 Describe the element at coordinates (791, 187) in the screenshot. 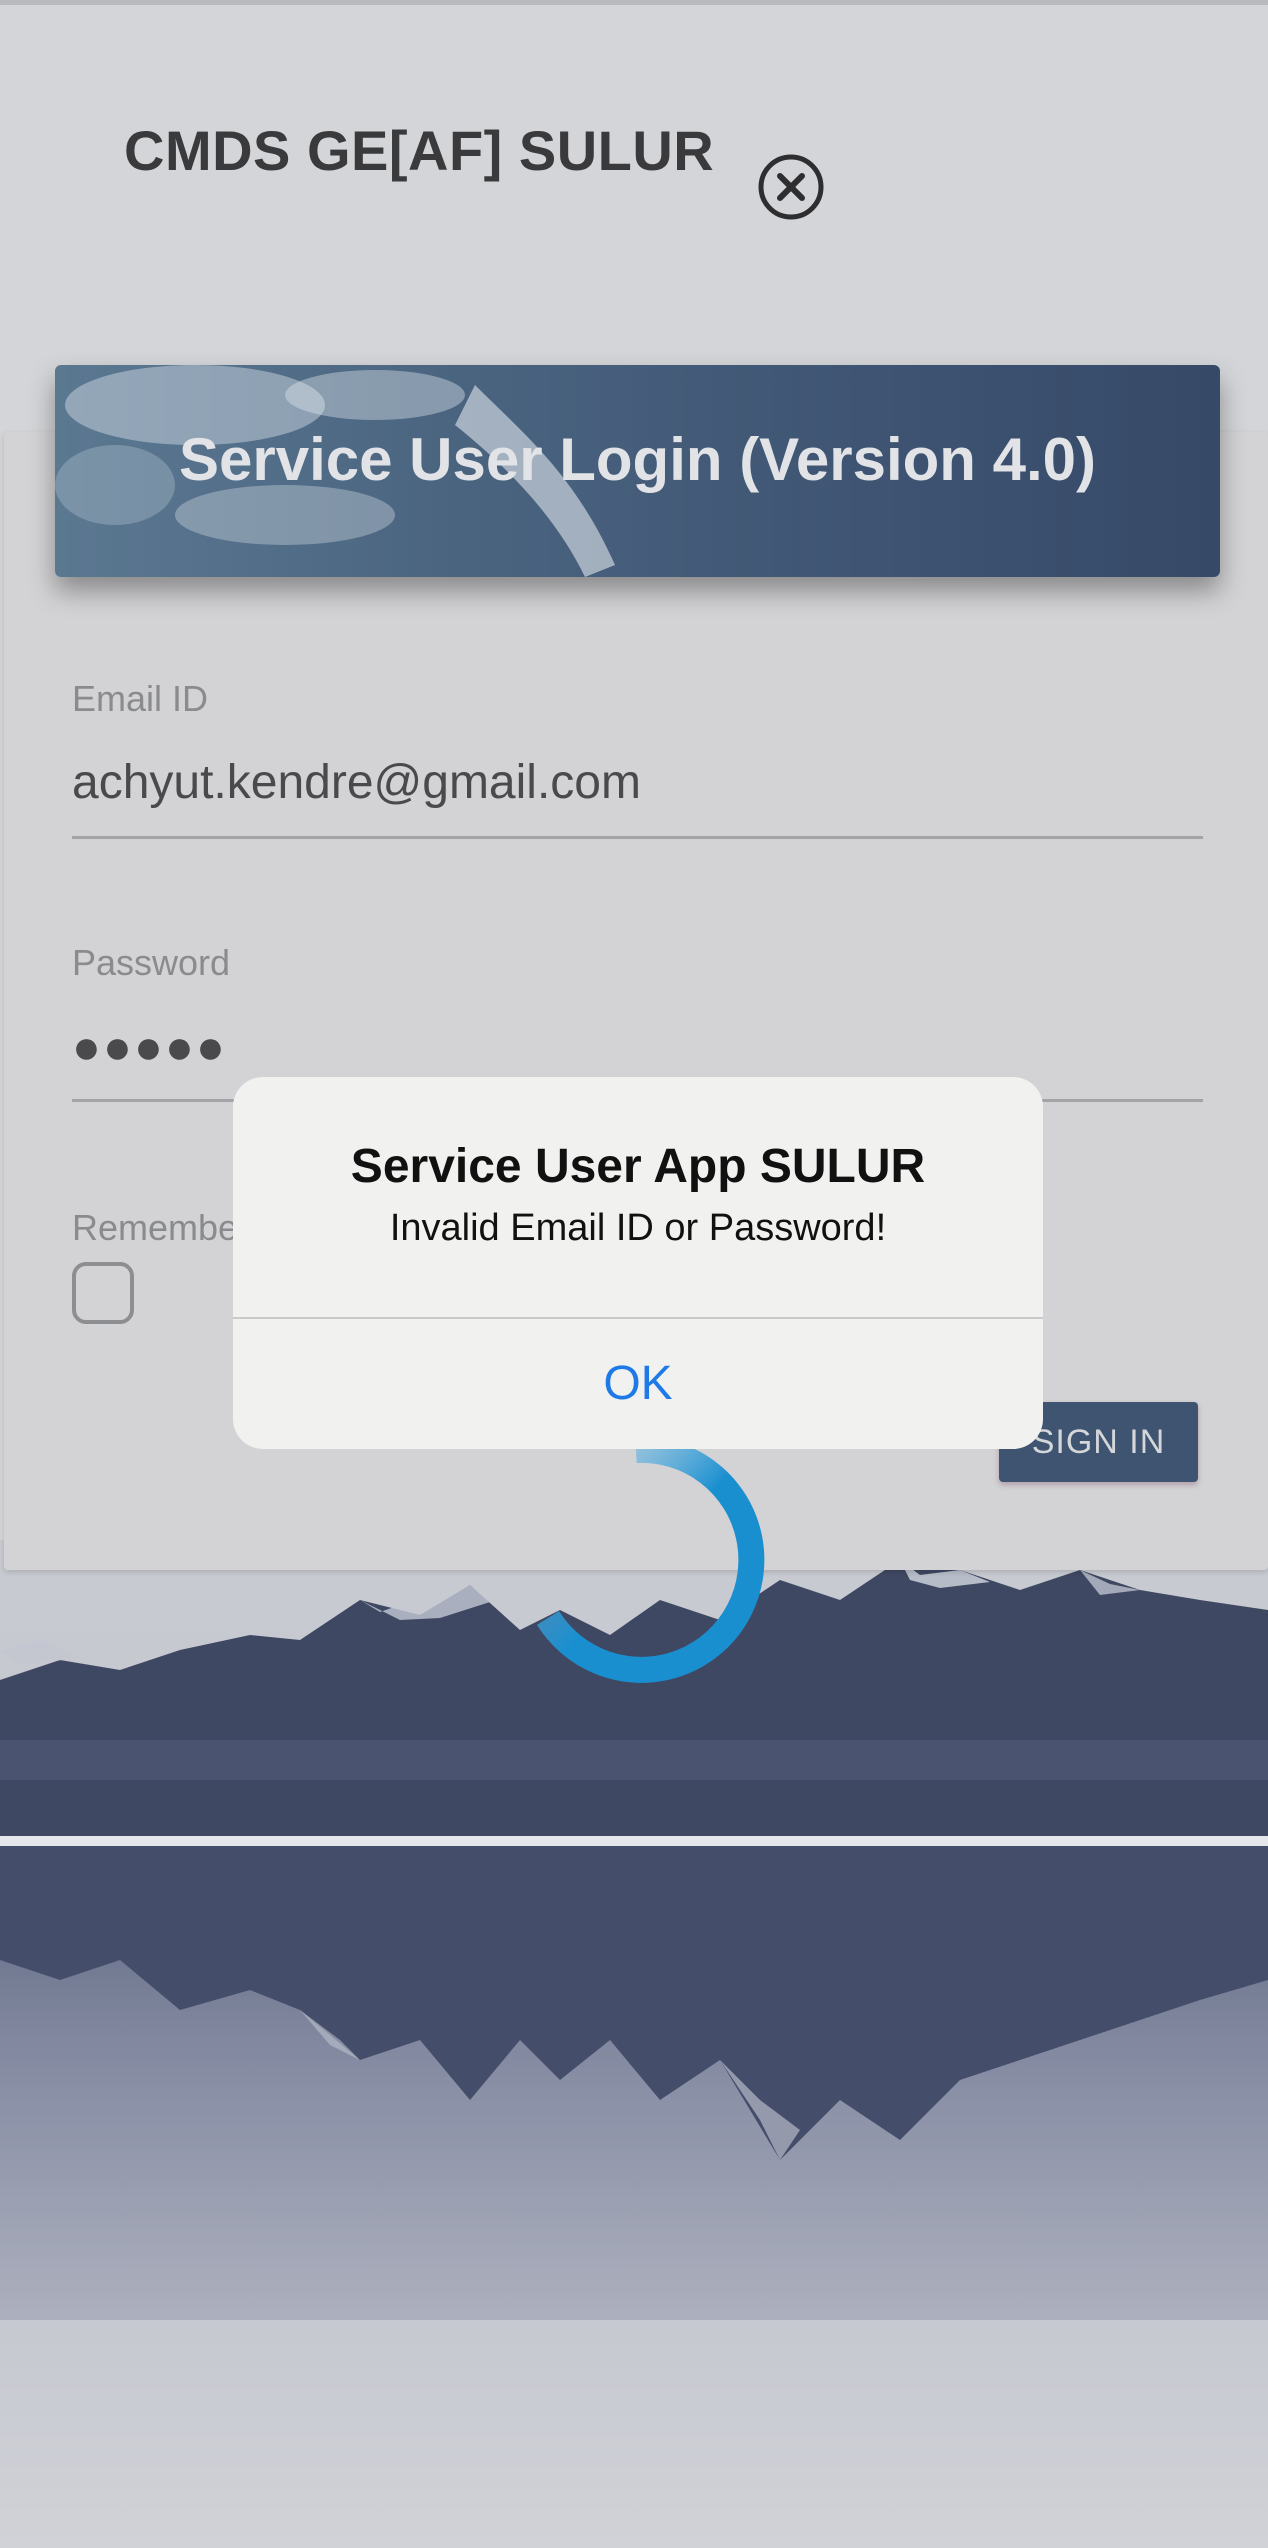

I see `close-circle-icon` at that location.